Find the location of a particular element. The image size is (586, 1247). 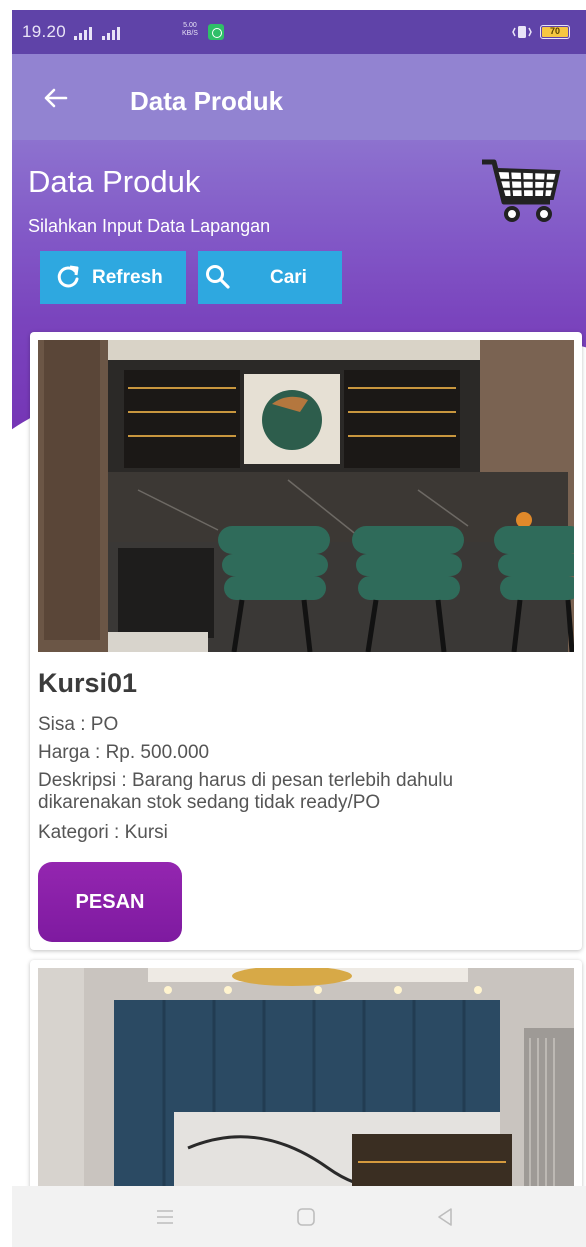

product-stock: Sisa : PO is located at coordinates (78, 724).